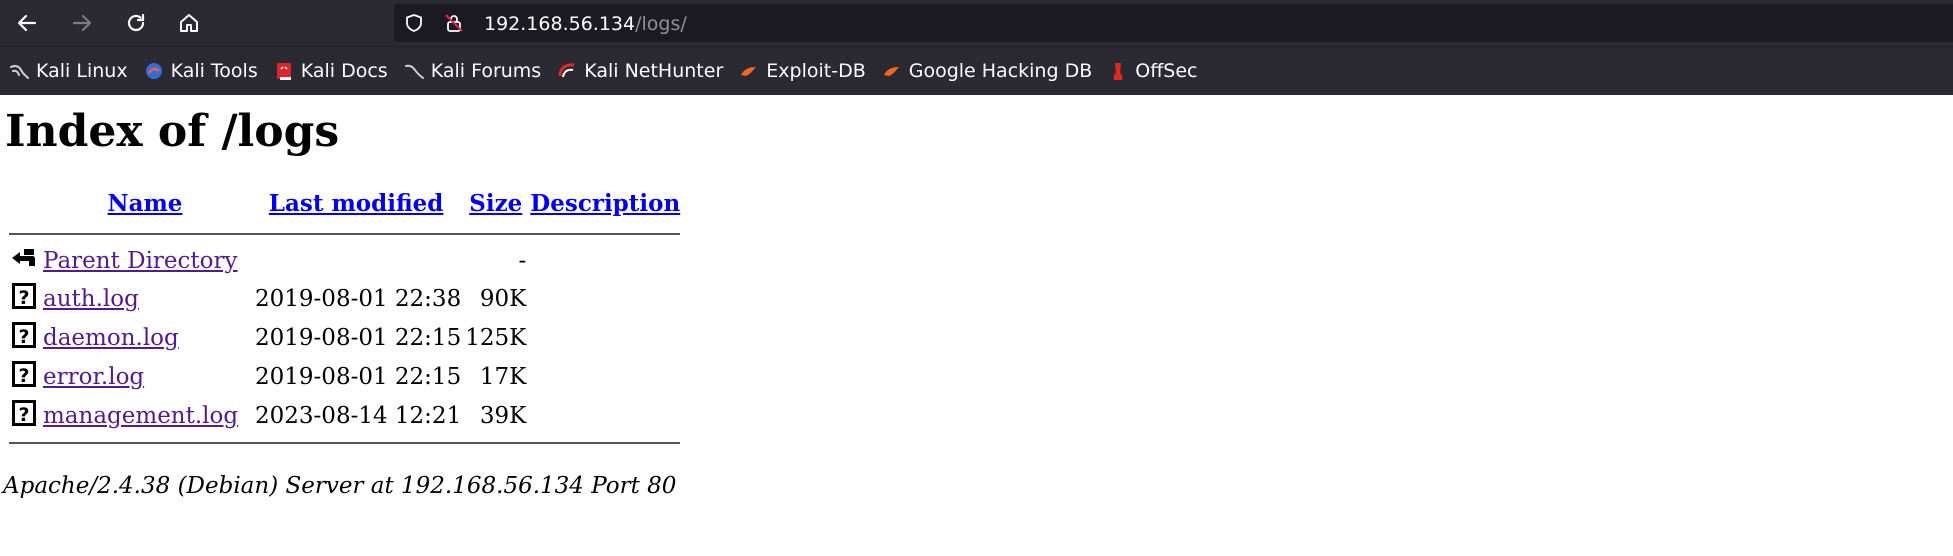  I want to click on back-folder-icon, so click(23, 257).